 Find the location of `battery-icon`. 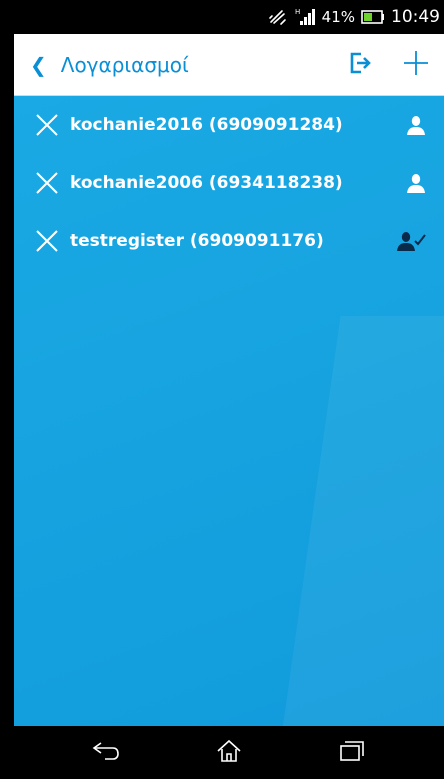

battery-icon is located at coordinates (373, 17).